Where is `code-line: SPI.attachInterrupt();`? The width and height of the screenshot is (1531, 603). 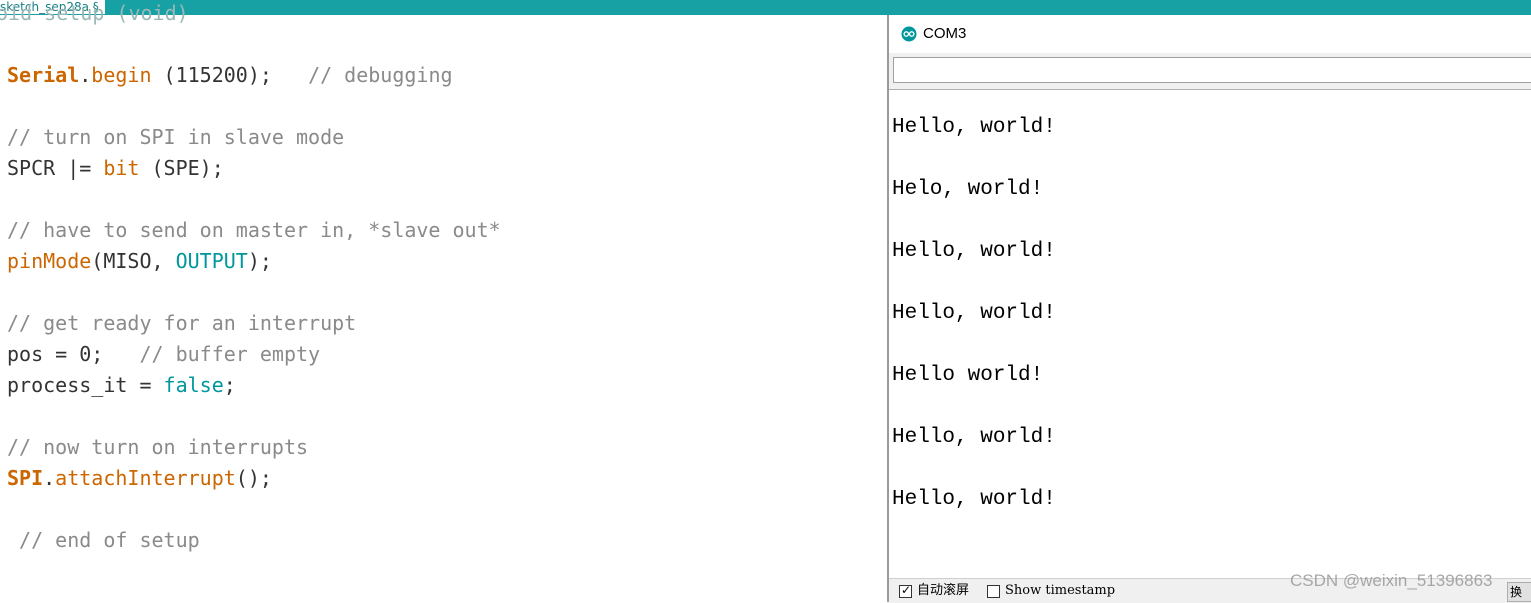 code-line: SPI.attachInterrupt(); is located at coordinates (139, 478).